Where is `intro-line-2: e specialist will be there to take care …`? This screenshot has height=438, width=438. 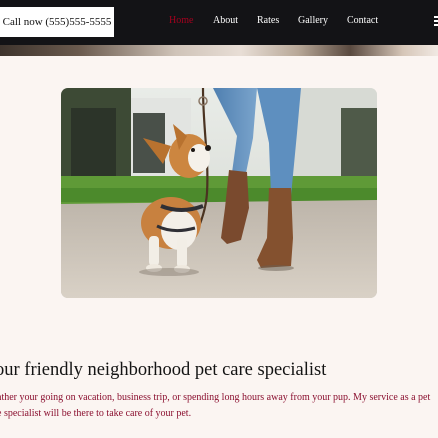 intro-line-2: e specialist will be there to take care … is located at coordinates (96, 413).